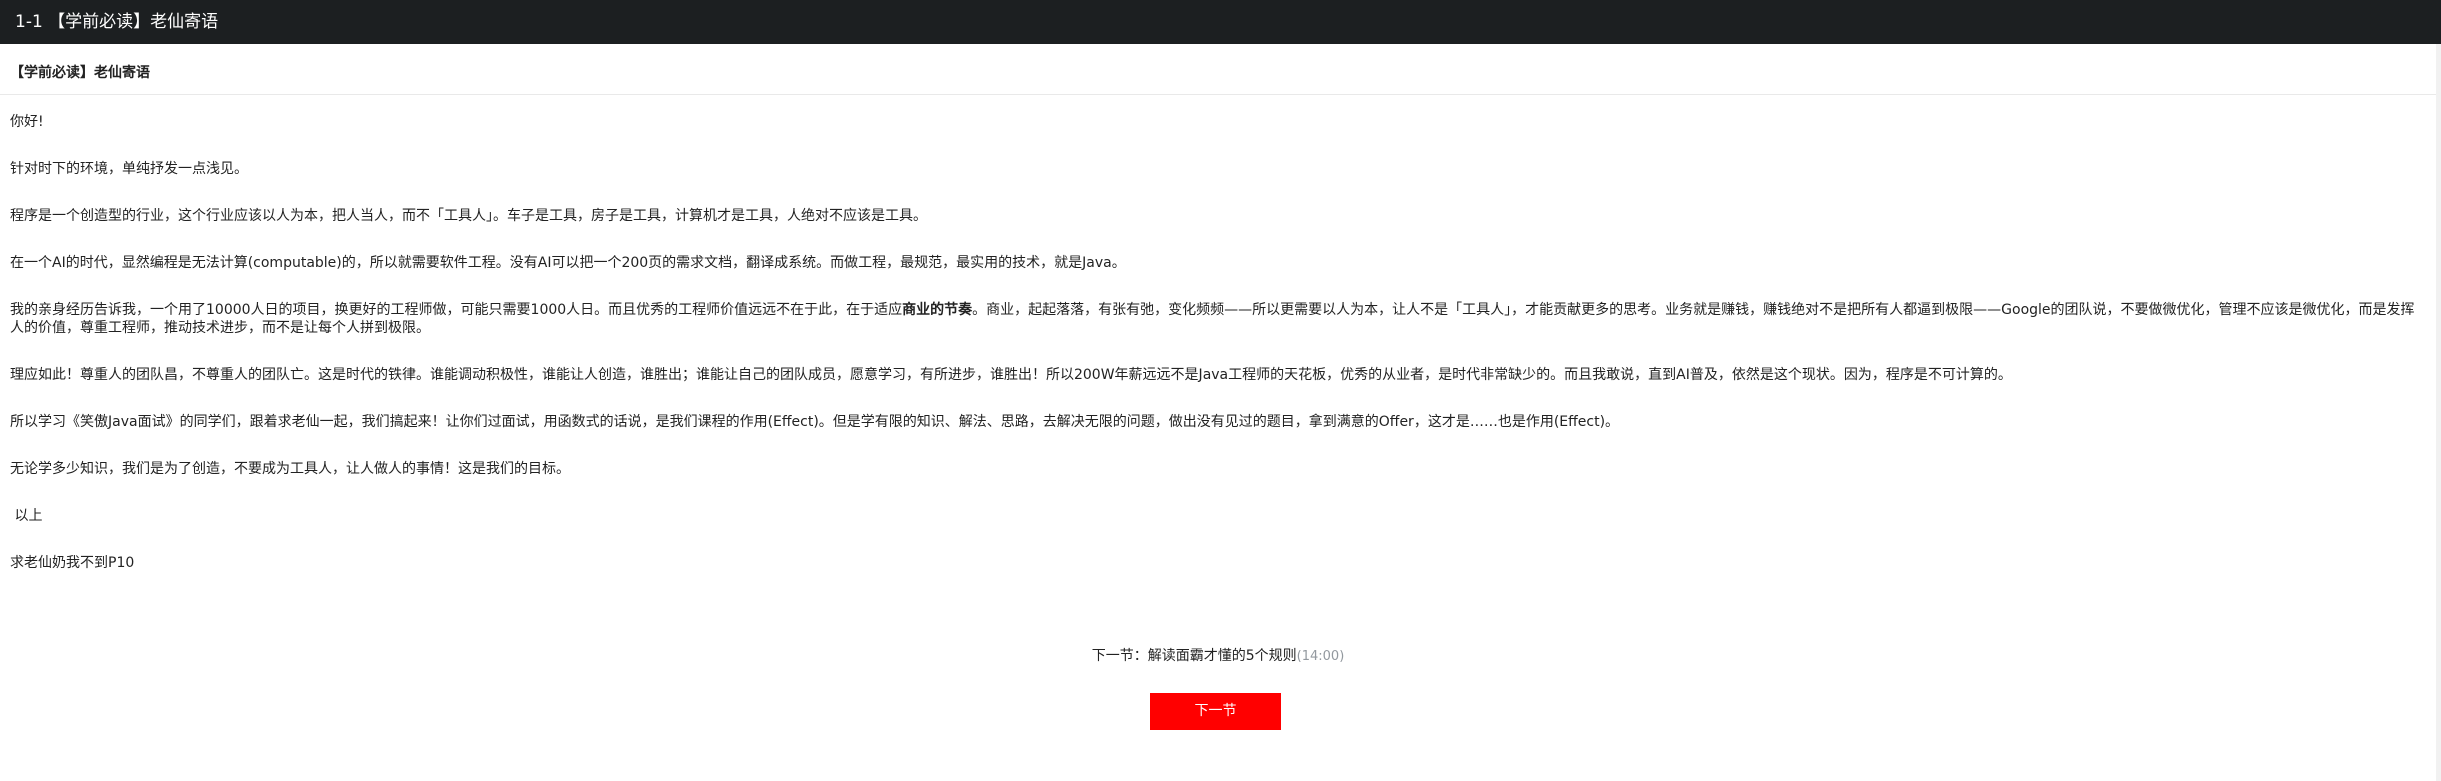  Describe the element at coordinates (1320, 656) in the screenshot. I see `next-lesson-duration: (14:00)` at that location.